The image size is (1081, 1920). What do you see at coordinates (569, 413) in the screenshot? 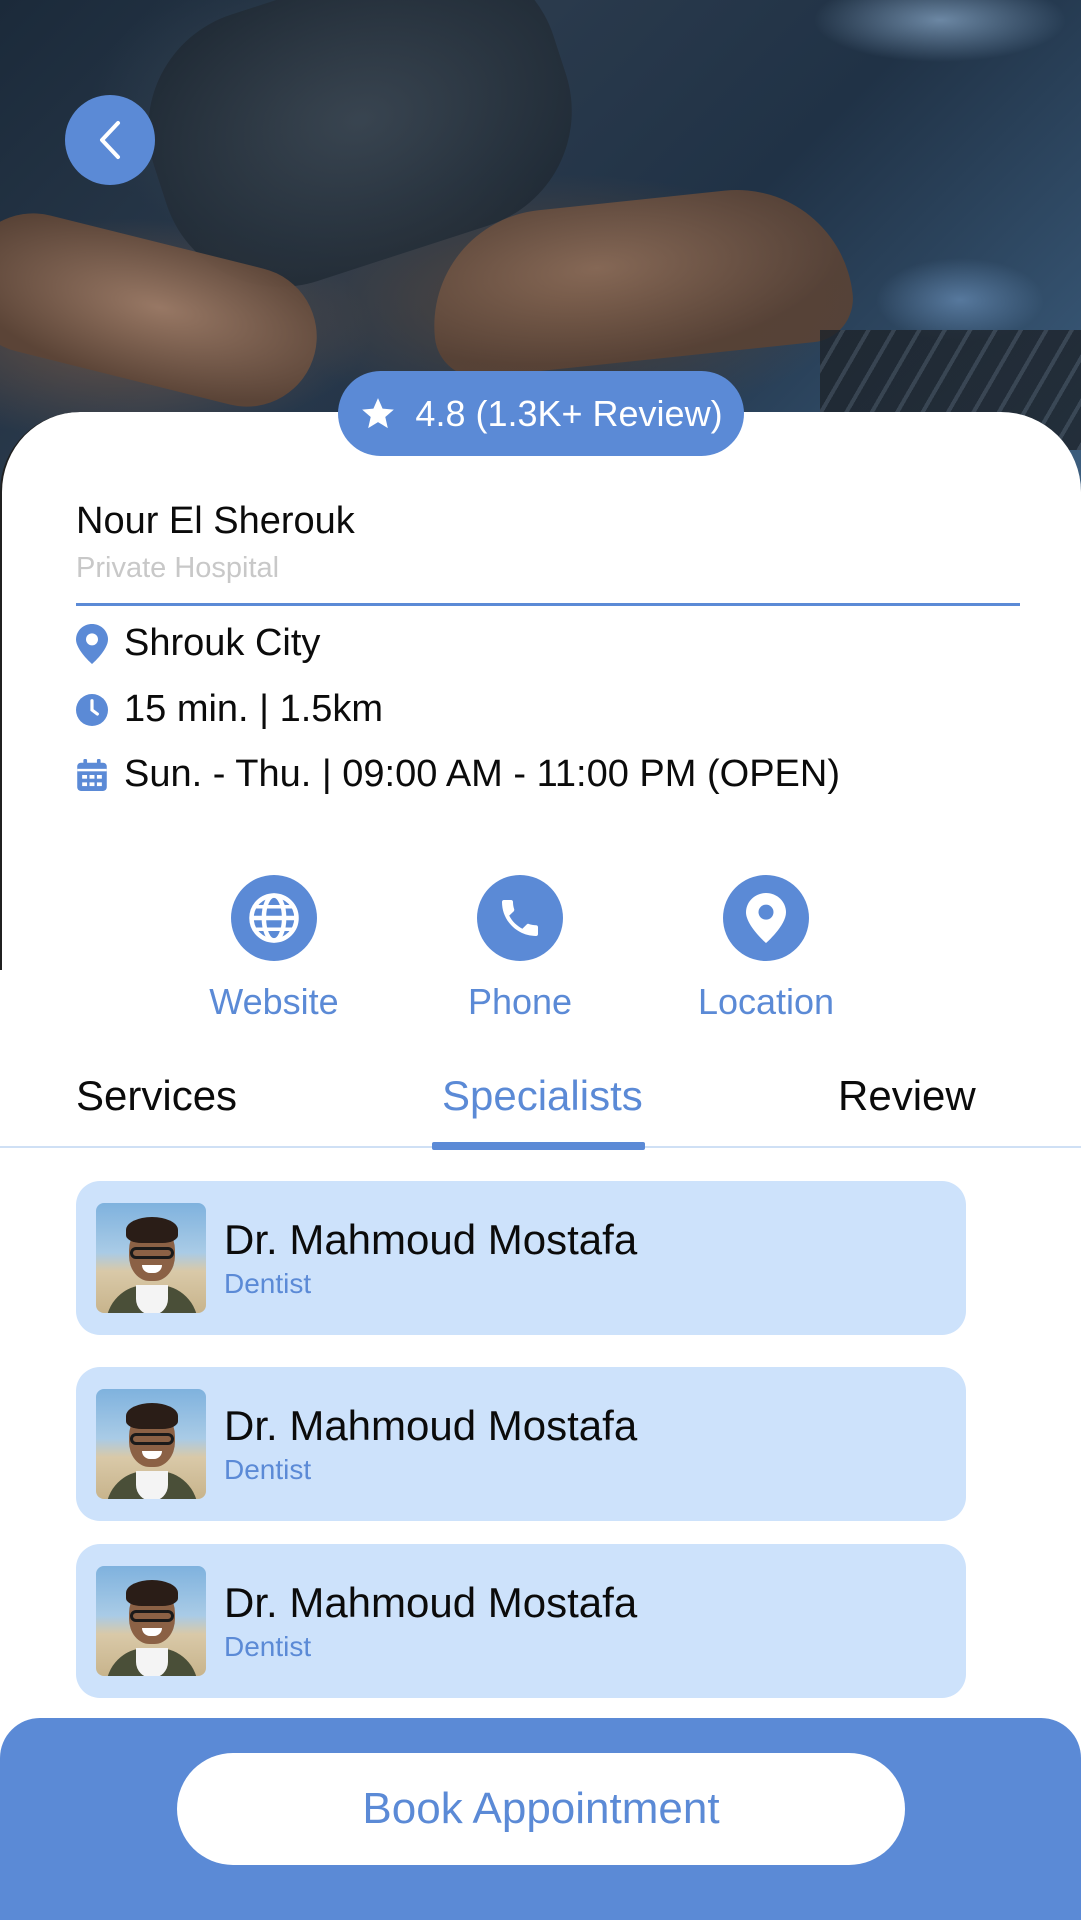
I see `rating-text: 4.8 (1.3K+ Review)` at bounding box center [569, 413].